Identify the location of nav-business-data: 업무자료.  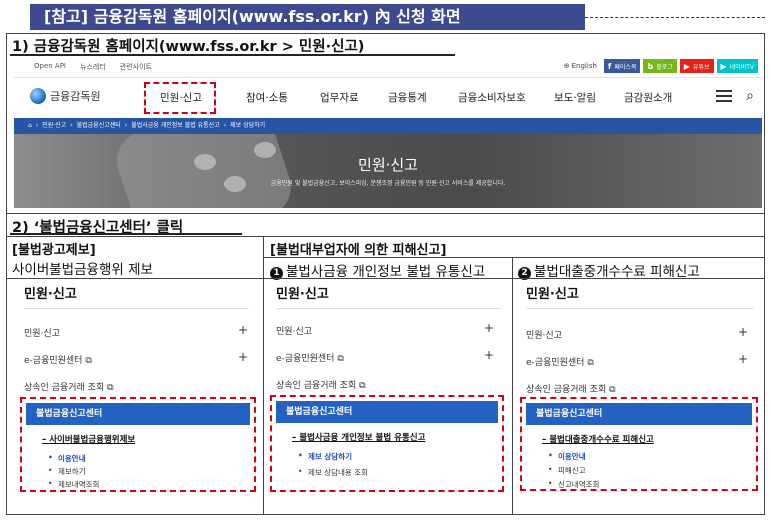
(354, 97).